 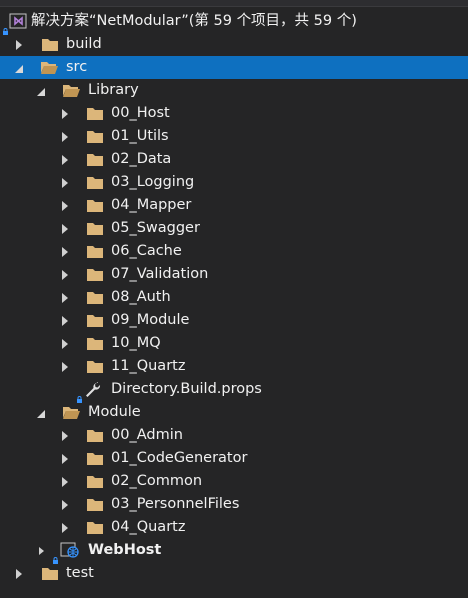 What do you see at coordinates (234, 343) in the screenshot?
I see `tree-item-folder: 10_MQ` at bounding box center [234, 343].